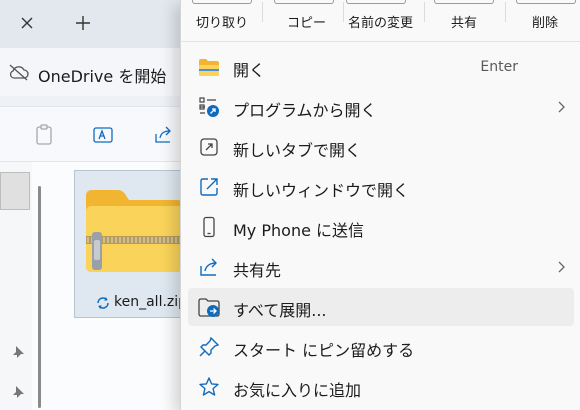 The width and height of the screenshot is (580, 410). Describe the element at coordinates (324, 350) in the screenshot. I see `menu-item-label: スタート にピン留めする` at that location.